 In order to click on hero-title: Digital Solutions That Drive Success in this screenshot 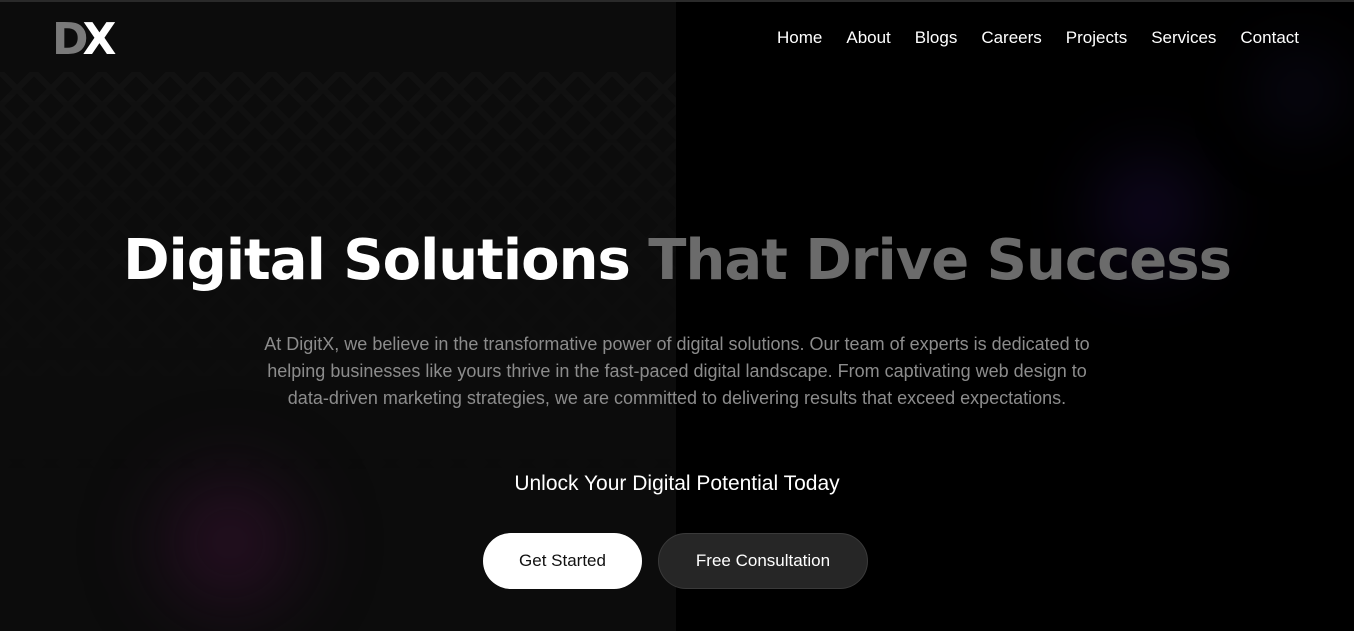, I will do `click(677, 260)`.